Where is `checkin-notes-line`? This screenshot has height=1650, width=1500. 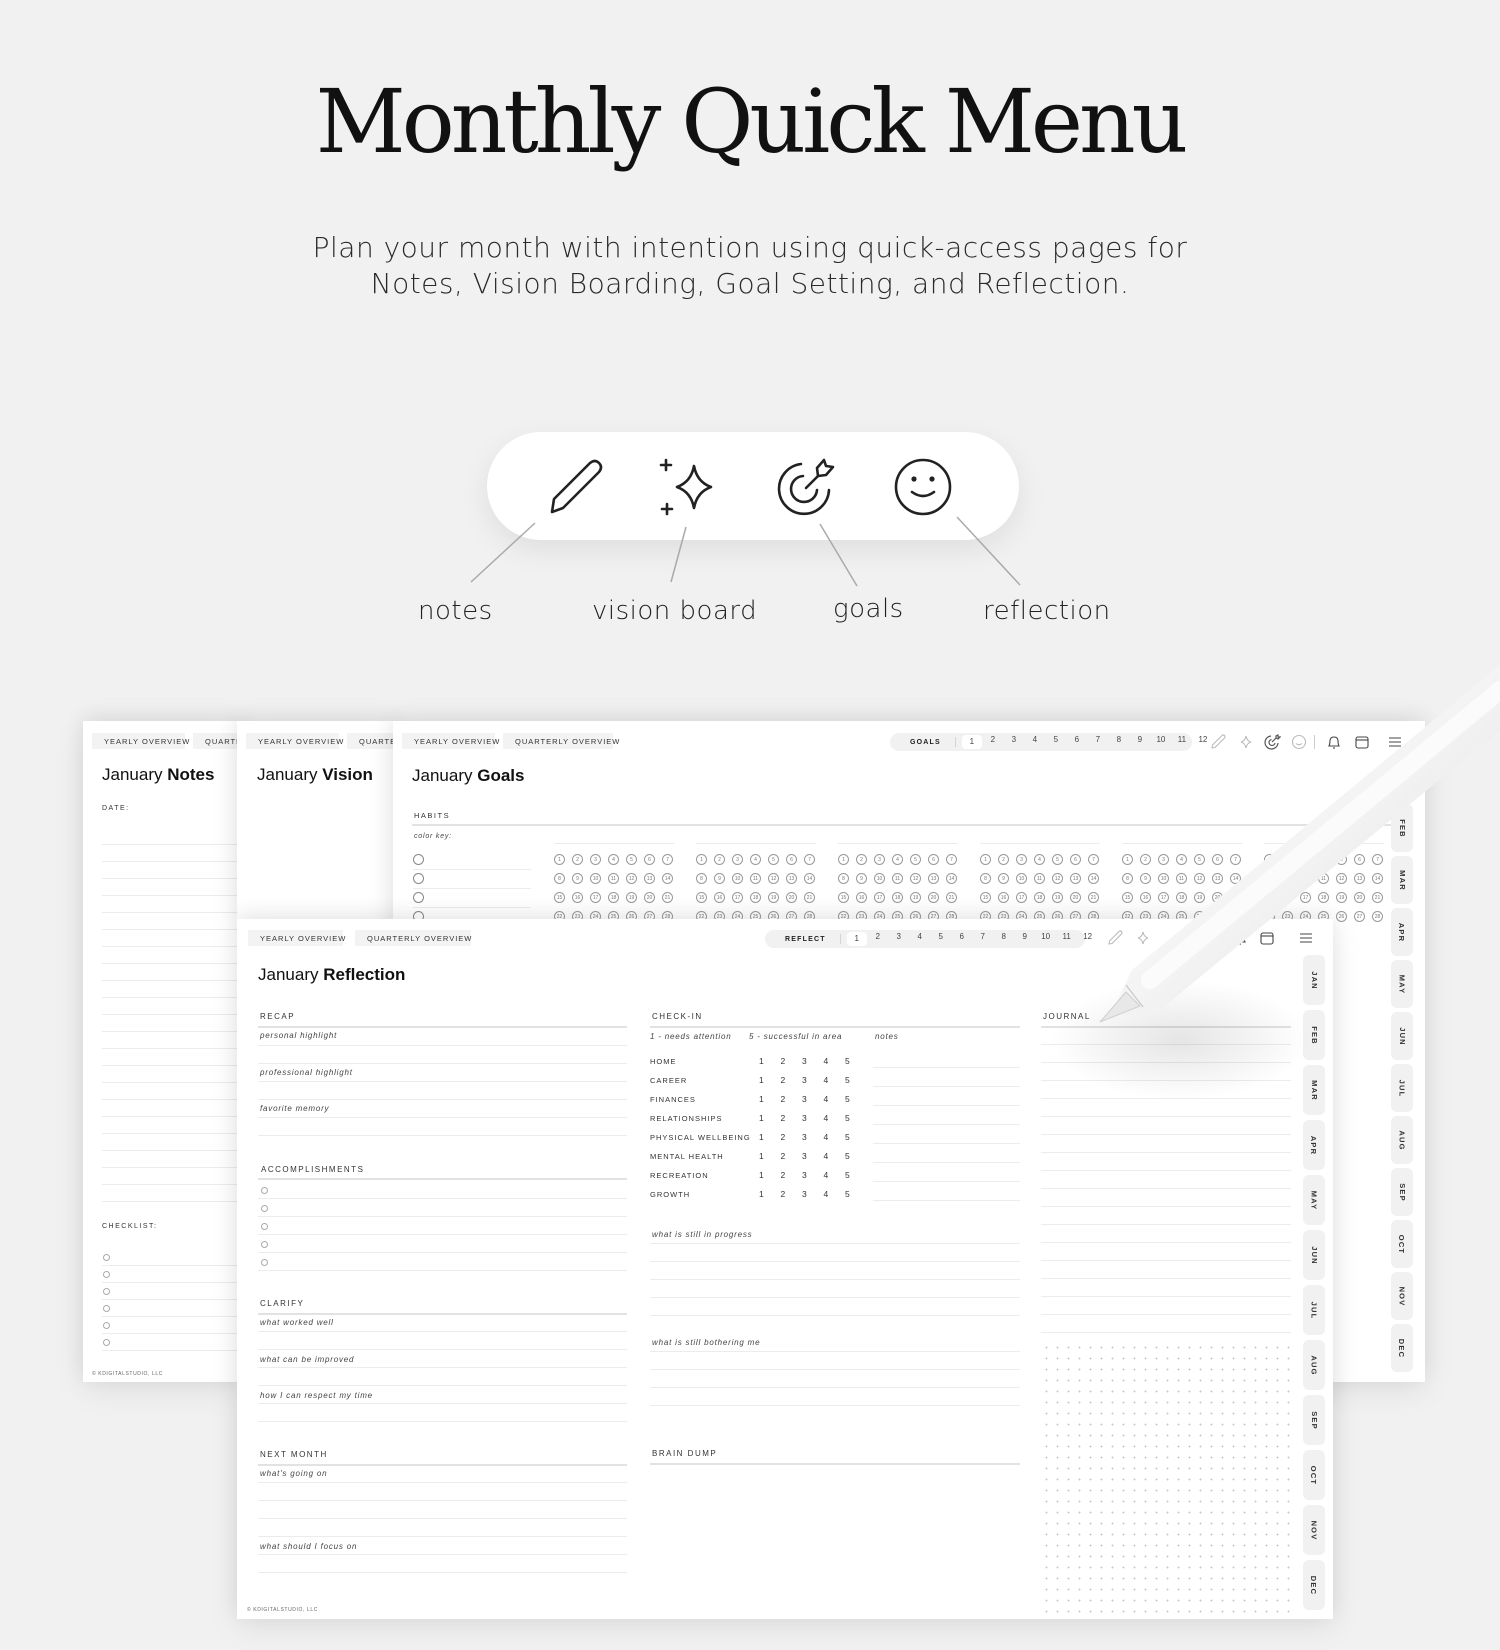
checkin-notes-line is located at coordinates (946, 1200).